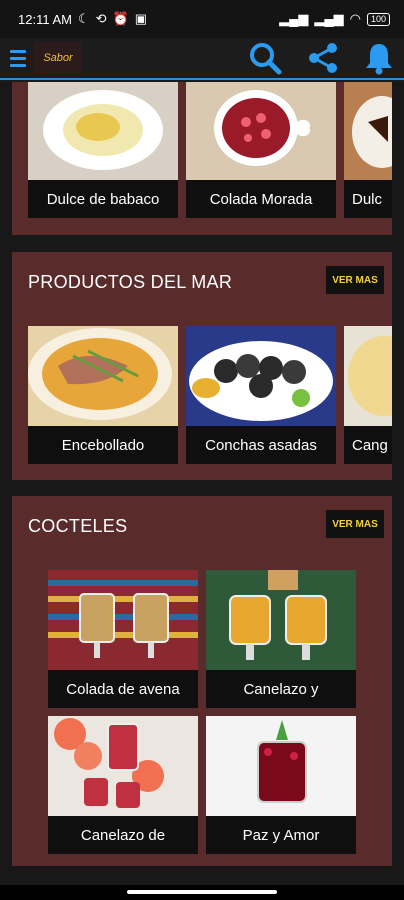 Image resolution: width=404 pixels, height=900 pixels. What do you see at coordinates (281, 620) in the screenshot?
I see `canelazo-y-image` at bounding box center [281, 620].